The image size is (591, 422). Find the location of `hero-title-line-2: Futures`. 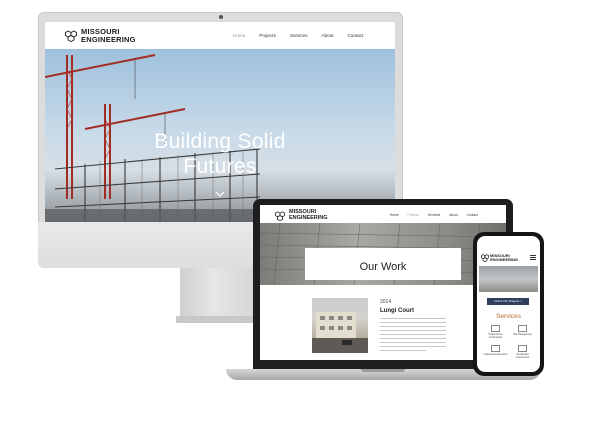

hero-title-line-2: Futures is located at coordinates (220, 166).